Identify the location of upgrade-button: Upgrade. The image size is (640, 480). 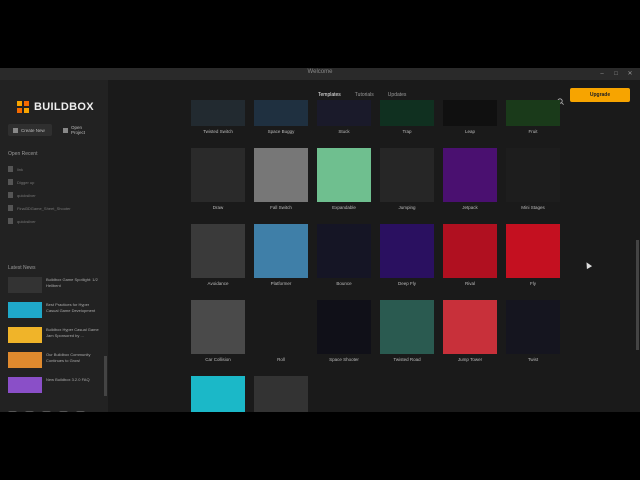
(600, 95).